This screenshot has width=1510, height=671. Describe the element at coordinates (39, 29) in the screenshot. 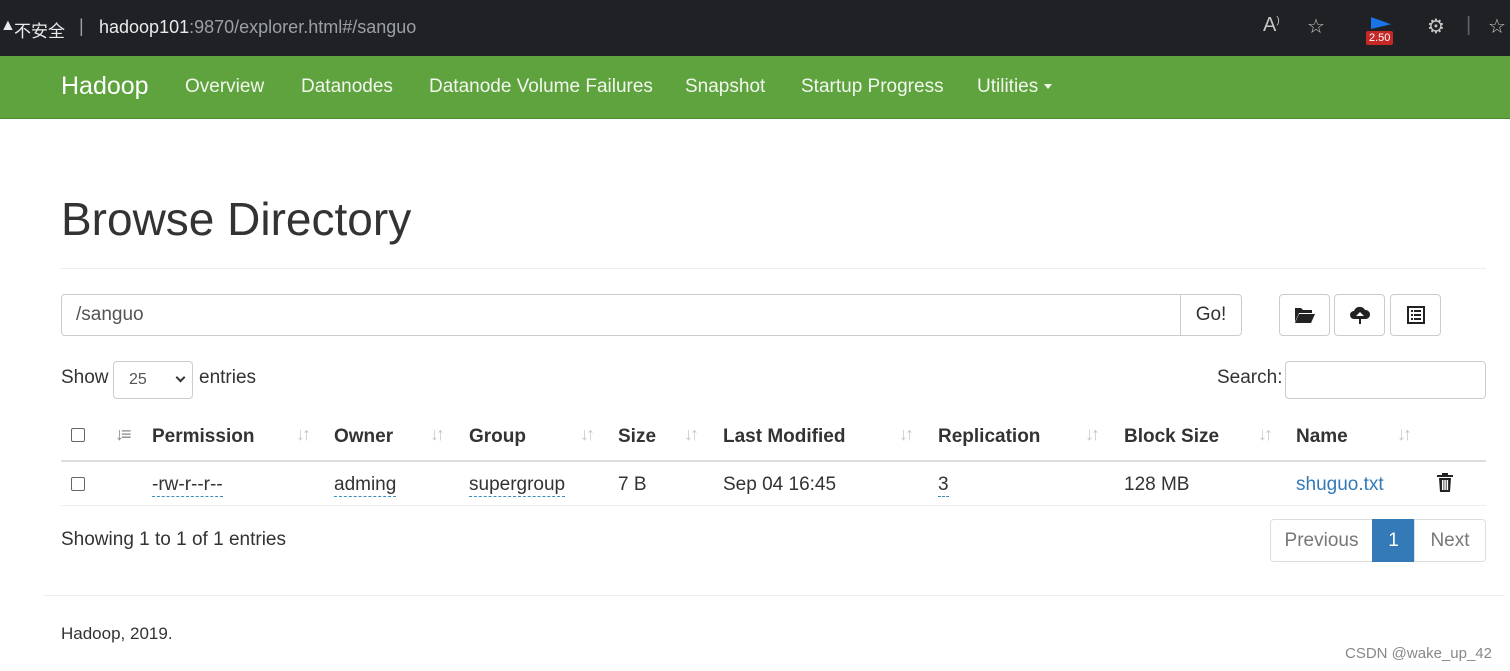

I see `insecure-label: 不安全` at that location.